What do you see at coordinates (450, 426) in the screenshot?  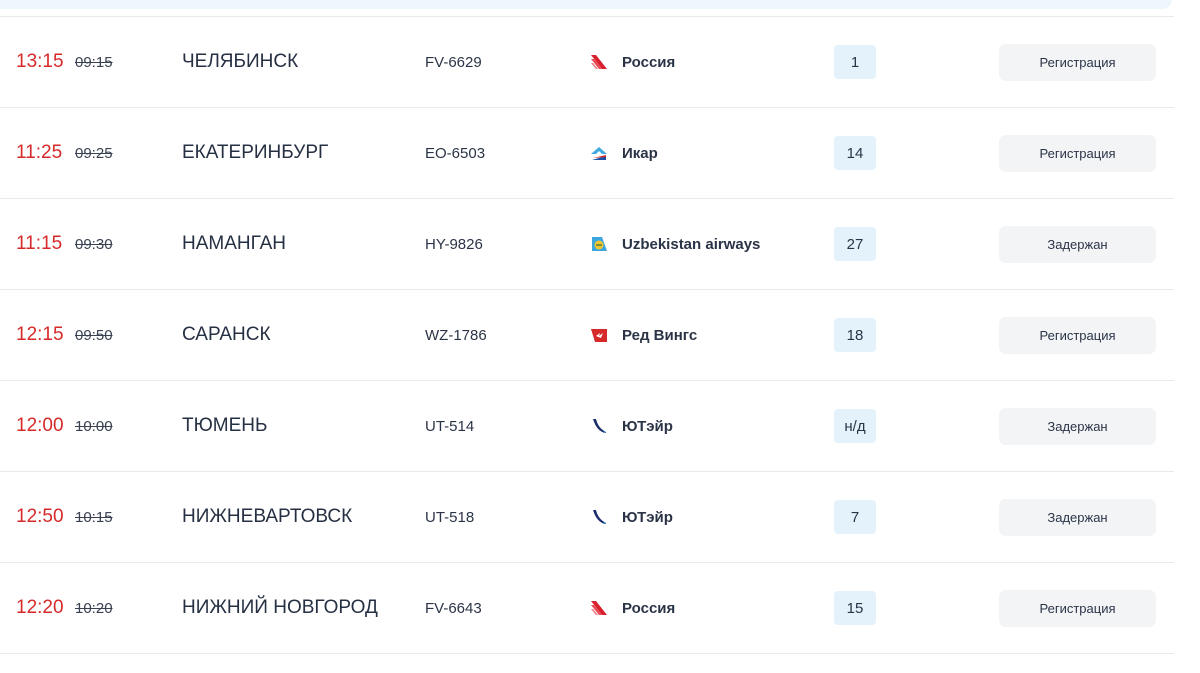 I see `flight-number: UT-514` at bounding box center [450, 426].